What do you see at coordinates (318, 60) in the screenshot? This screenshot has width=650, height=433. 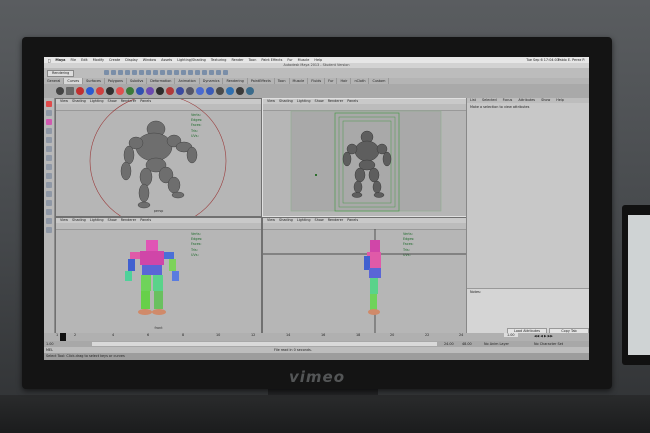 I see `menu-help: Help` at bounding box center [318, 60].